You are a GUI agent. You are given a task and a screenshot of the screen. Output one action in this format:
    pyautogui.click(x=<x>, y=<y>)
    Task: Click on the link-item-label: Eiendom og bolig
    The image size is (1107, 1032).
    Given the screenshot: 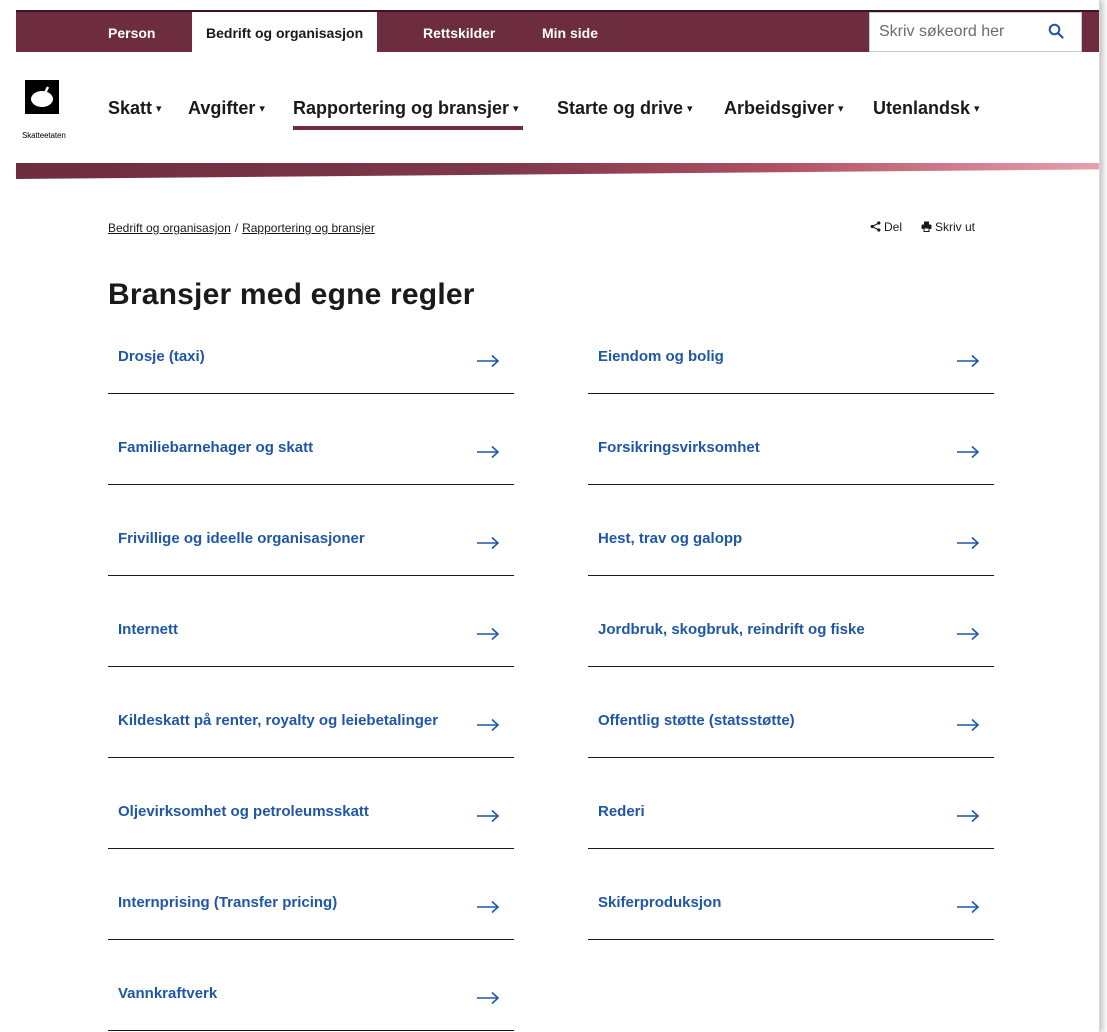 What is the action you would take?
    pyautogui.click(x=661, y=356)
    